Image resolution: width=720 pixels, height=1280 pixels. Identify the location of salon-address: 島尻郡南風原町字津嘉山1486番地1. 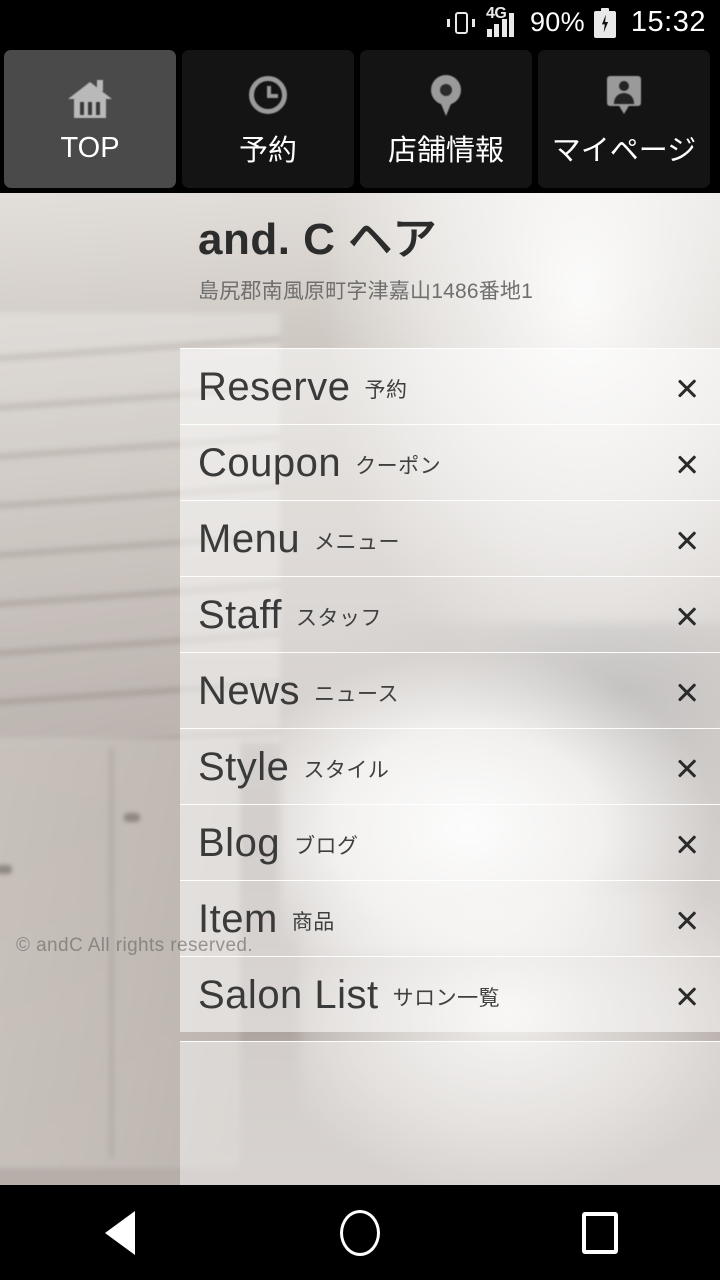
(365, 291).